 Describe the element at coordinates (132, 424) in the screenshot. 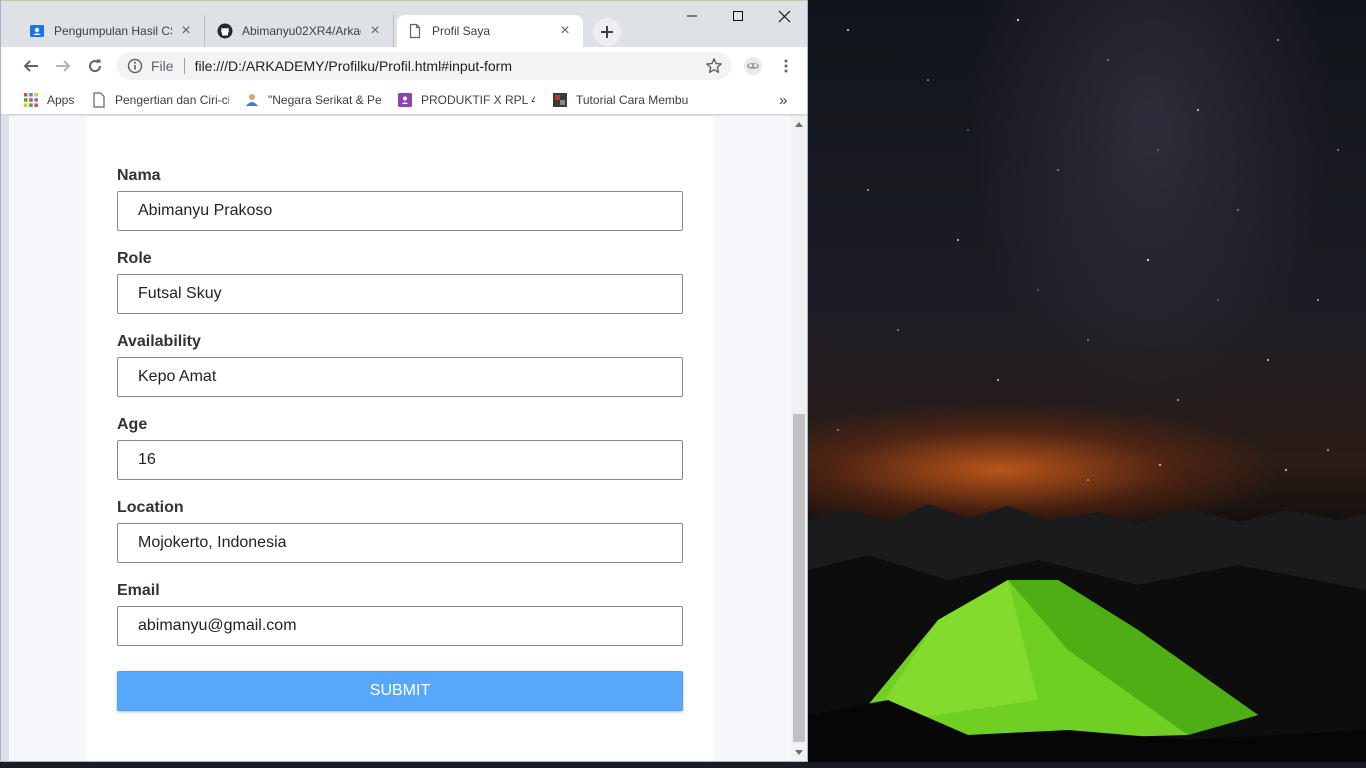

I see `age-label: Age` at that location.